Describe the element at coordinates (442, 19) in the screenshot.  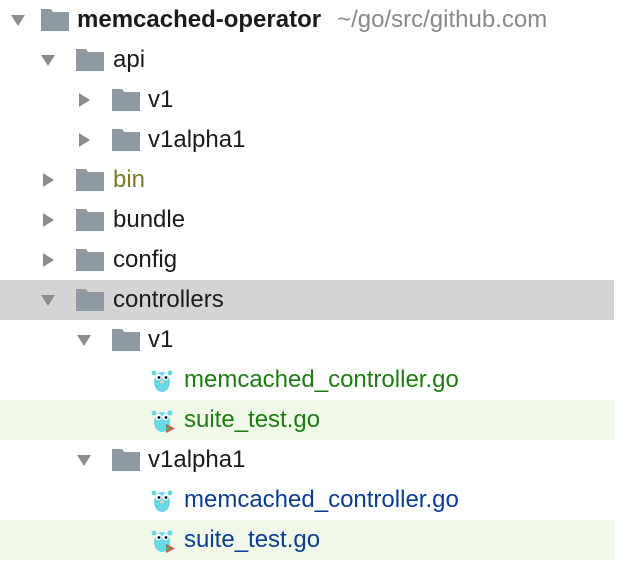
I see `root-path: ~/go/src/github.com` at that location.